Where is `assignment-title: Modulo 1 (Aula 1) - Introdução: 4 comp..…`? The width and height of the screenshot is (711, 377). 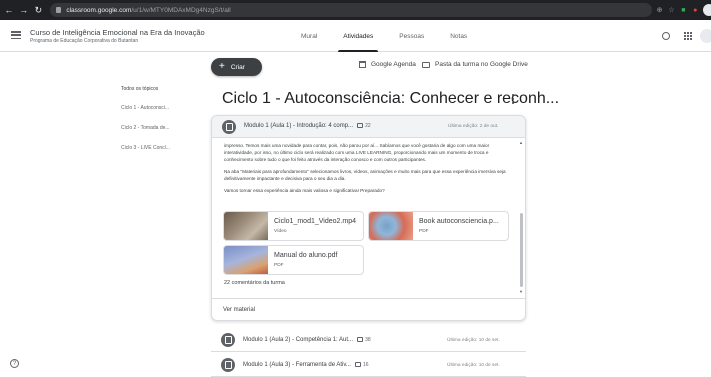
assignment-title: Modulo 1 (Aula 1) - Introdução: 4 comp..… is located at coordinates (307, 126).